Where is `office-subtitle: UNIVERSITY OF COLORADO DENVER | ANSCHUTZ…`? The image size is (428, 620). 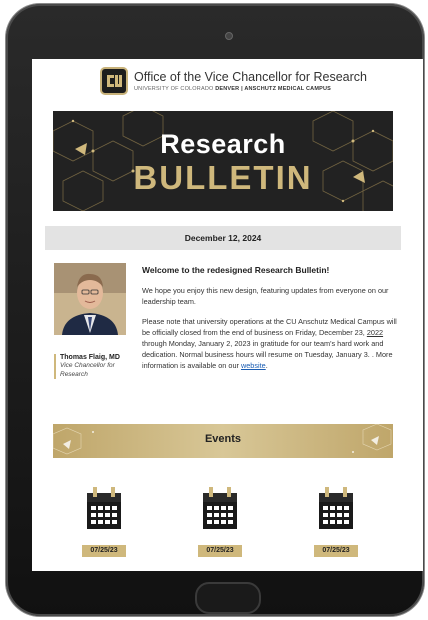 office-subtitle: UNIVERSITY OF COLORADO DENVER | ANSCHUTZ… is located at coordinates (233, 89).